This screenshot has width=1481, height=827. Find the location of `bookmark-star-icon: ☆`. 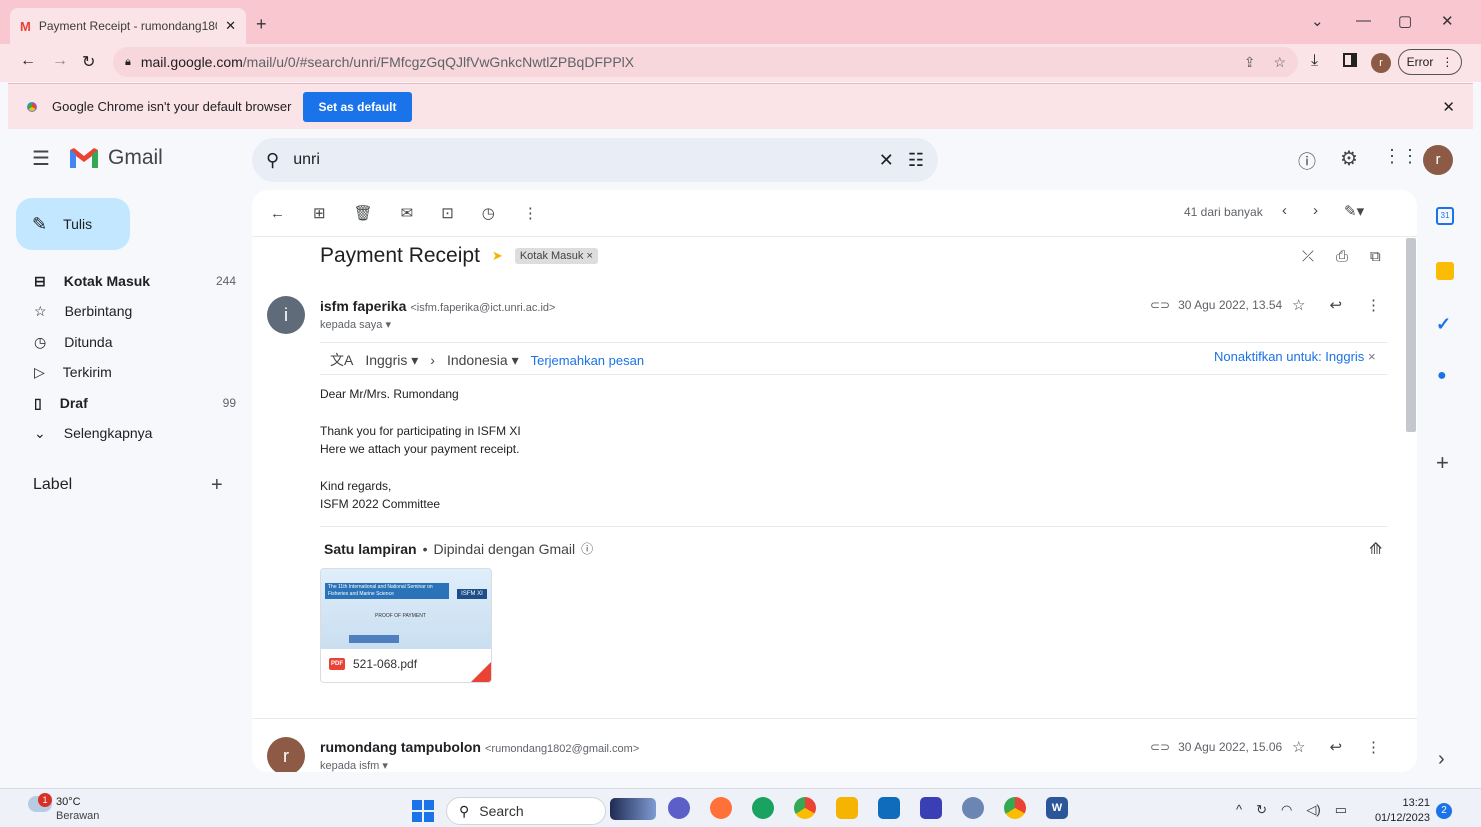

bookmark-star-icon: ☆ is located at coordinates (1279, 62).